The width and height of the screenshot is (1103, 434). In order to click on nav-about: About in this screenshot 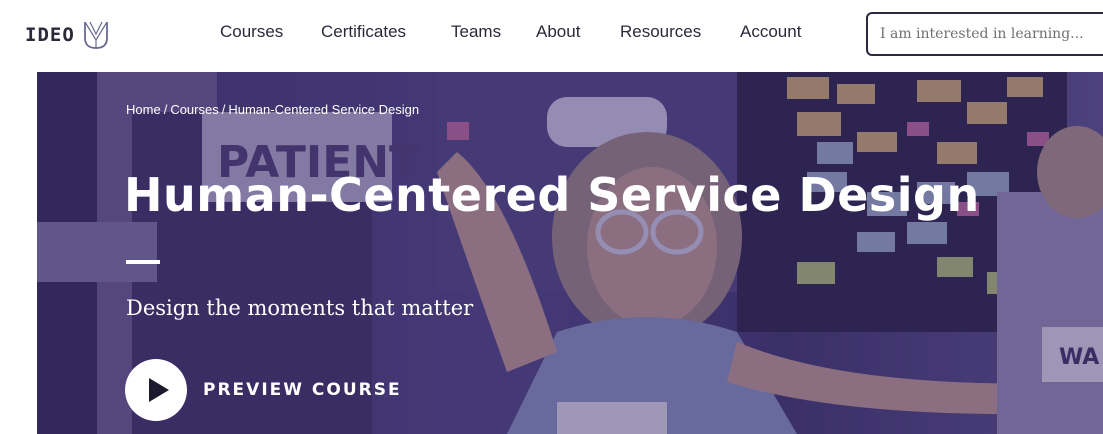, I will do `click(558, 32)`.